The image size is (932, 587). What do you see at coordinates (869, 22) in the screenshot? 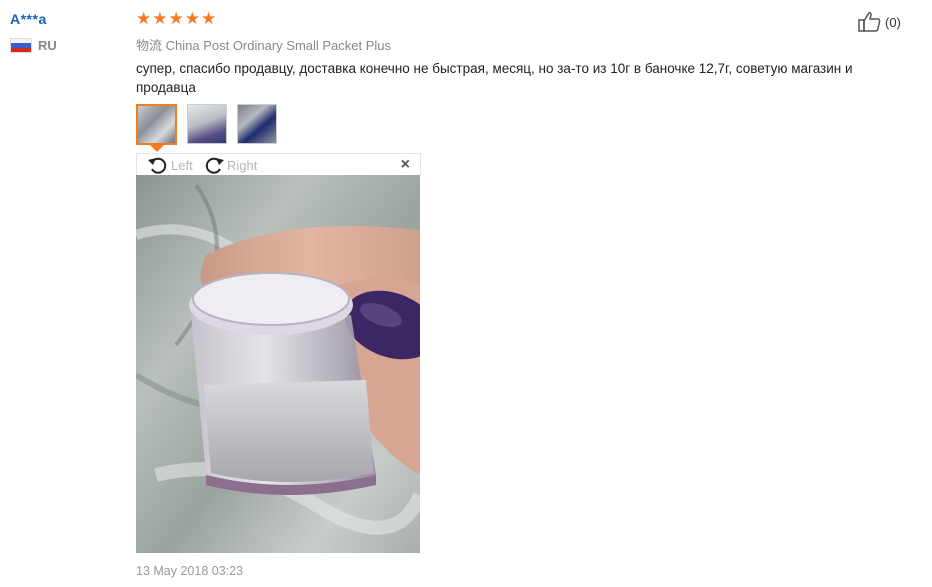
I see `thumbs-up-icon` at bounding box center [869, 22].